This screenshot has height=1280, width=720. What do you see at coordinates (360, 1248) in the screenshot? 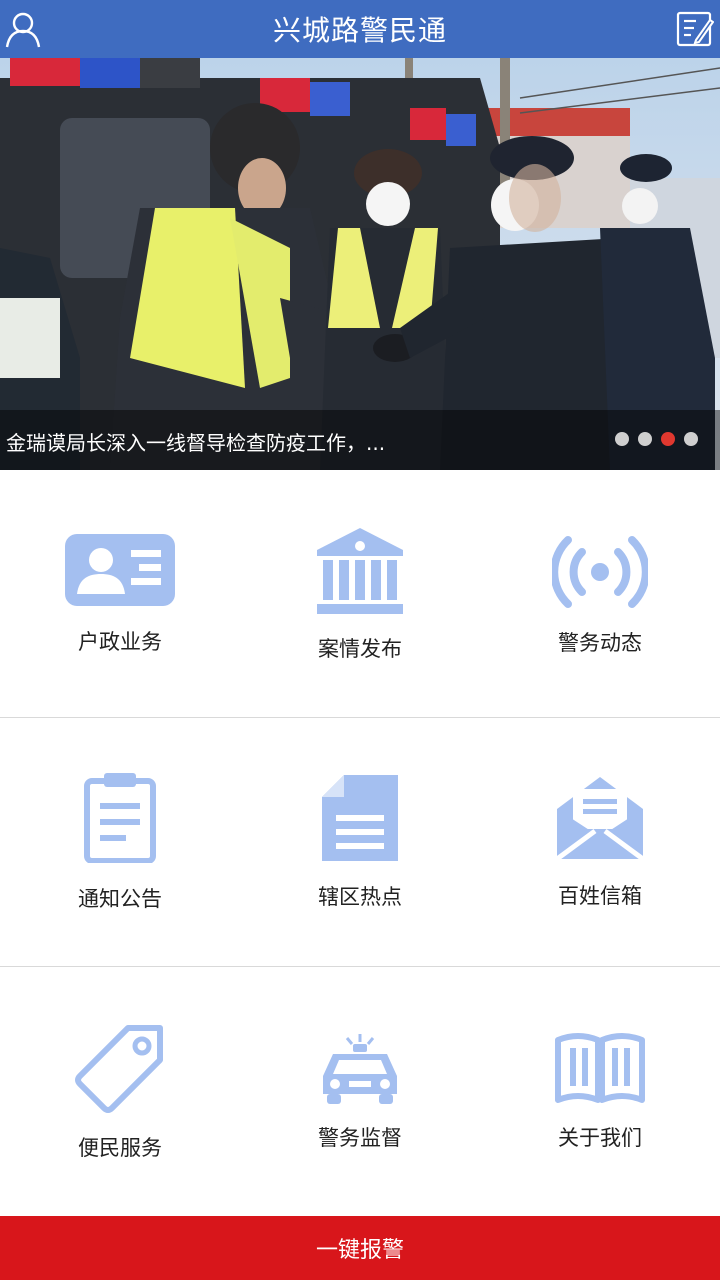
I see `one-key-alarm-button: 一键报警` at bounding box center [360, 1248].